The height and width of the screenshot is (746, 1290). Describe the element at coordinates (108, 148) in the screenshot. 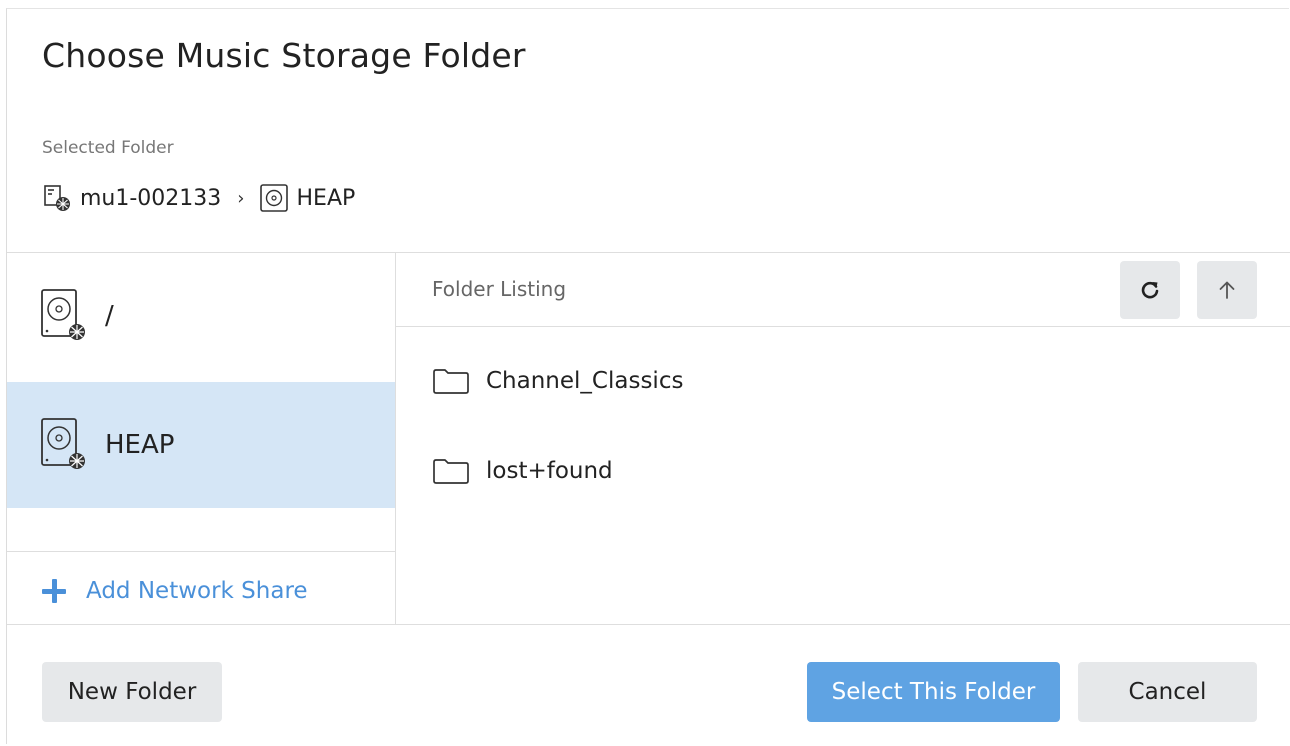

I see `selected-folder-label: Selected Folder` at that location.